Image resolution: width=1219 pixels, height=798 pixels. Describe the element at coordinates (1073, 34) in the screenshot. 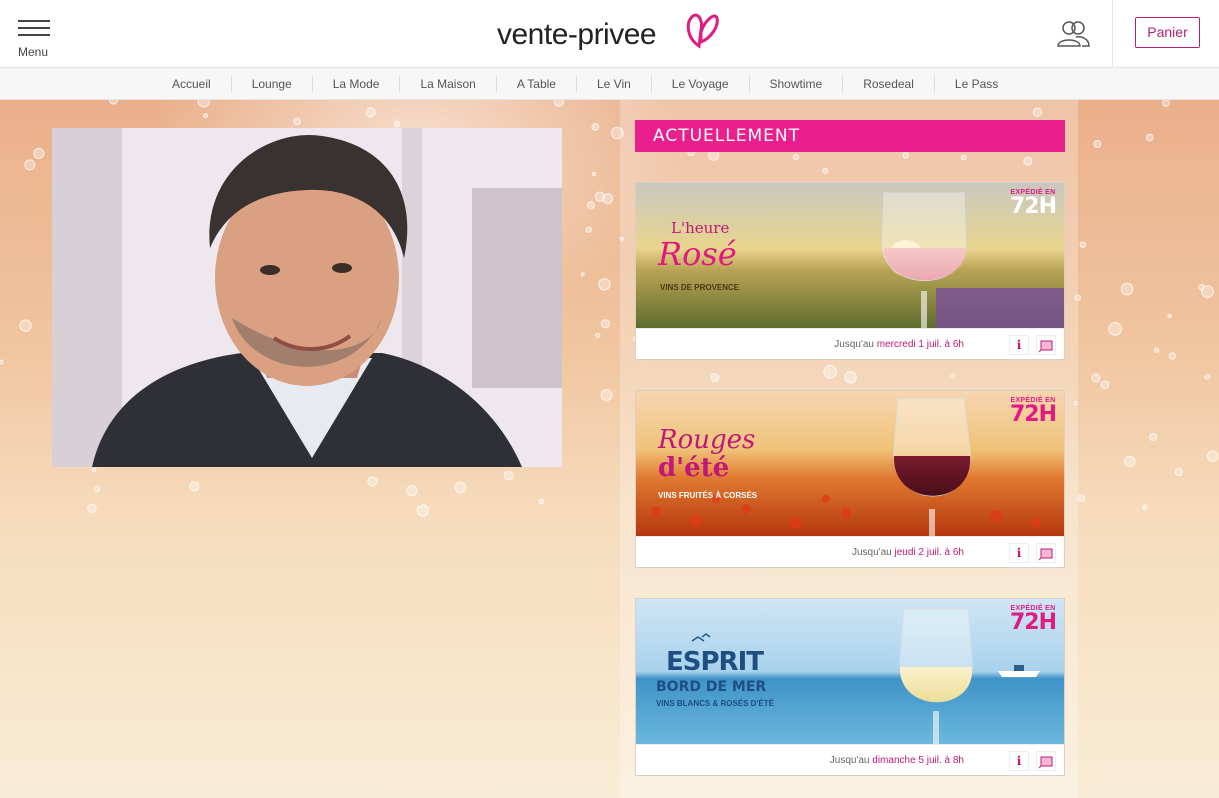

I see `users-icon` at that location.